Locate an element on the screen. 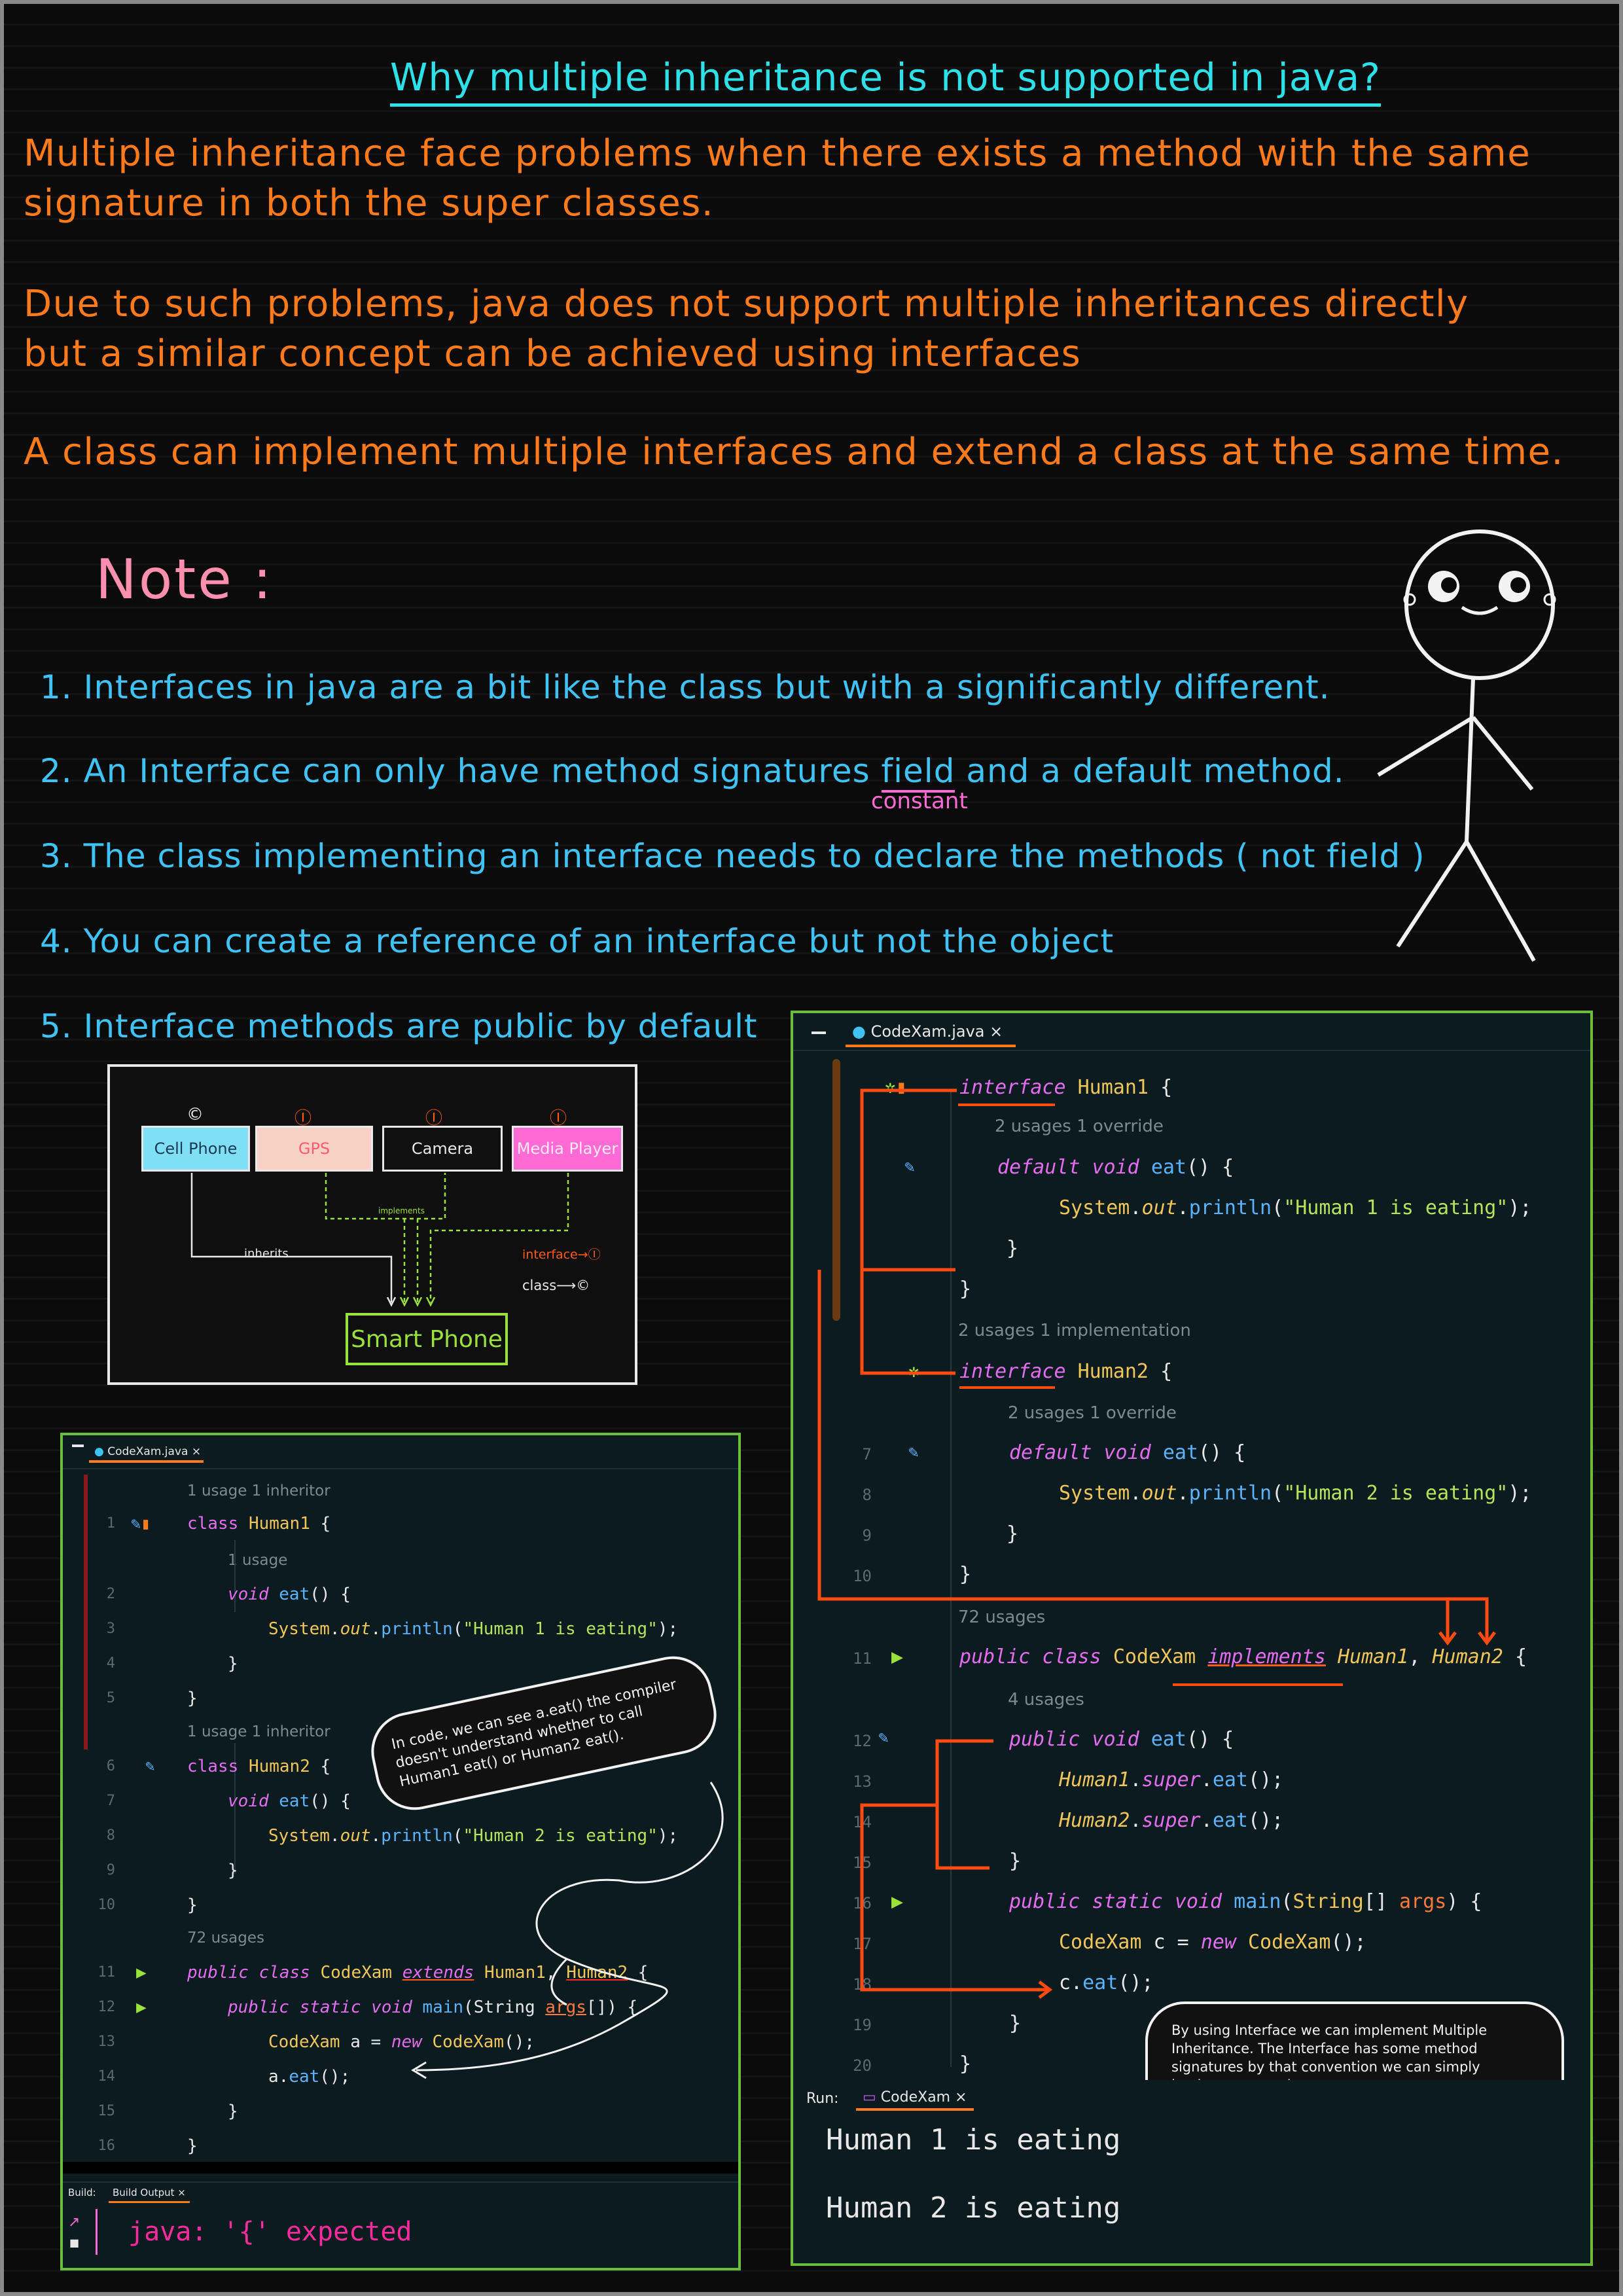  line-number: 12 is located at coordinates (107, 2007).